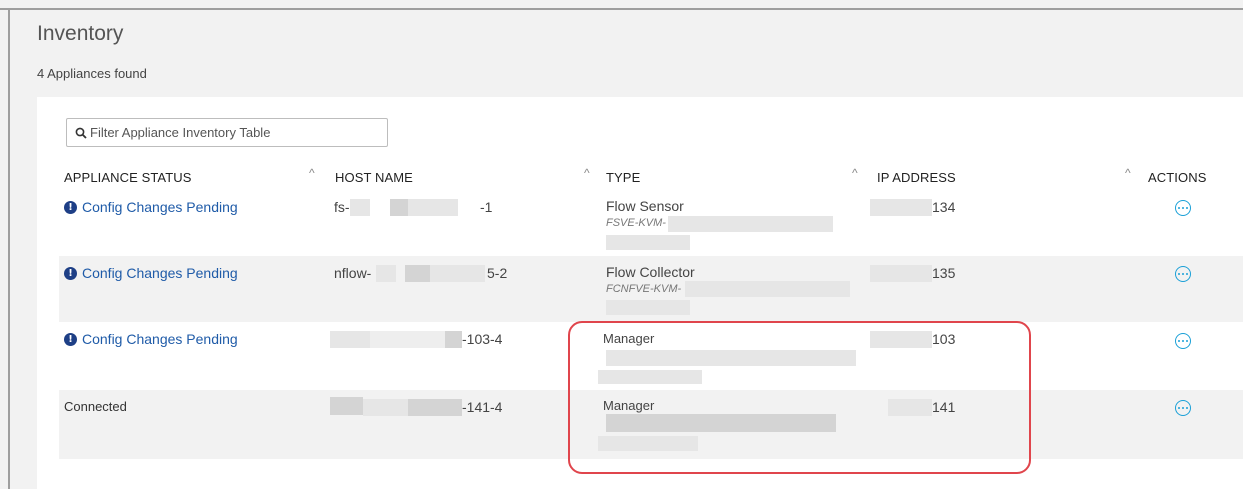 Image resolution: width=1243 pixels, height=489 pixels. I want to click on header-type: TYPE, so click(623, 177).